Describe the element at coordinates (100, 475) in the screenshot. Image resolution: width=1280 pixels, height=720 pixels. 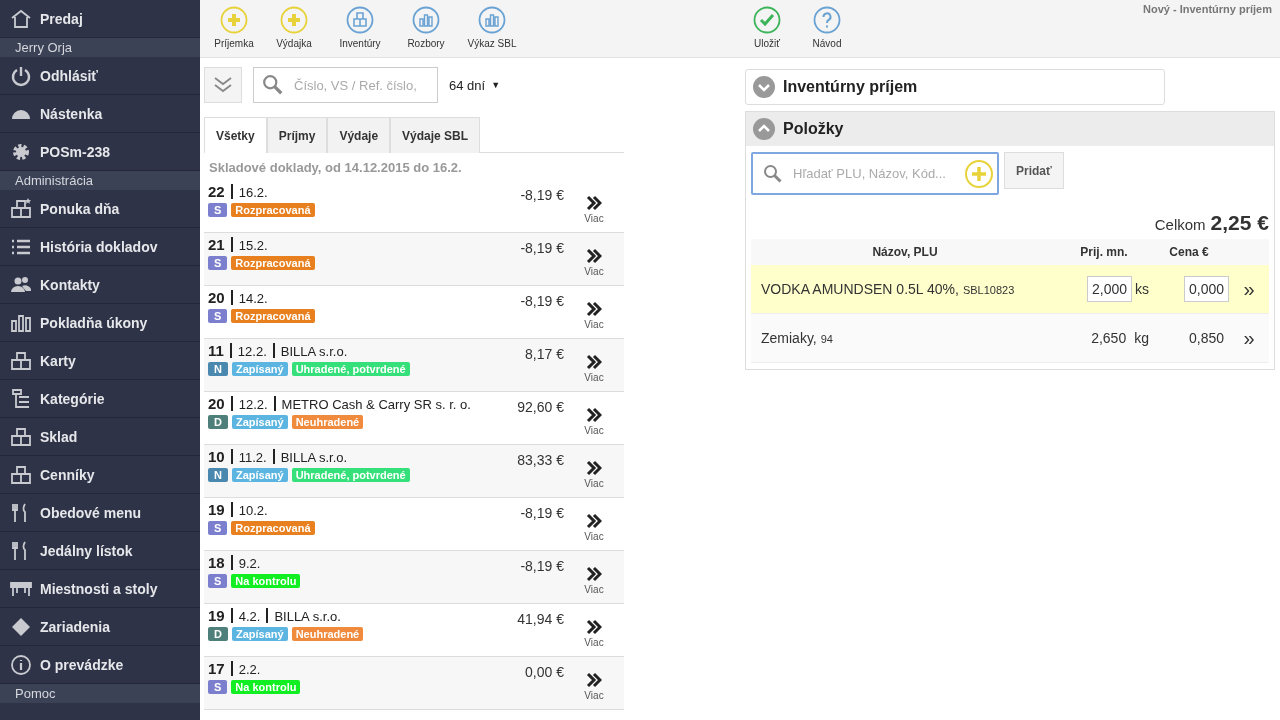
I see `sidebar-item: Cenníky` at that location.